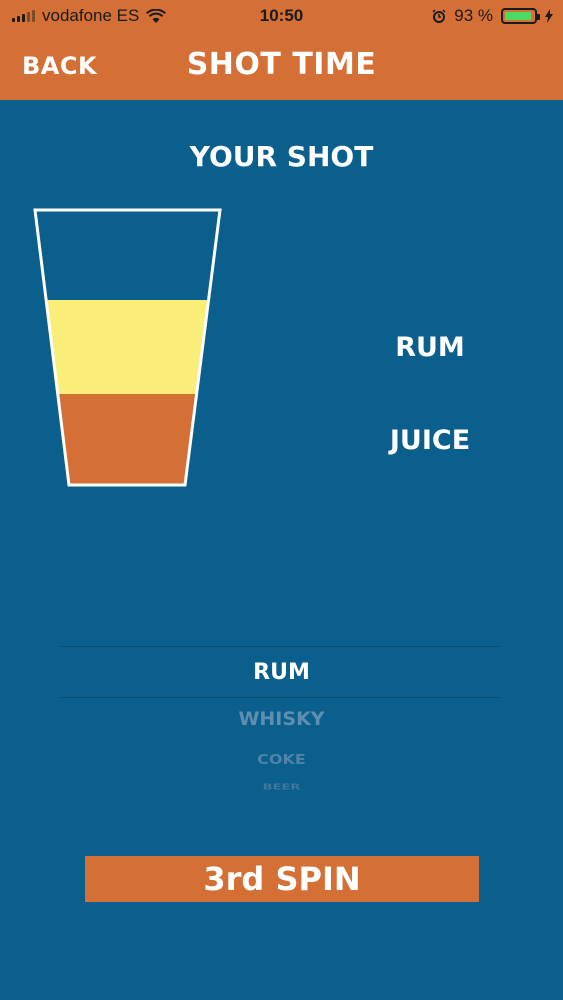 The width and height of the screenshot is (563, 1000). I want to click on picker-item: WHISKY, so click(281, 719).